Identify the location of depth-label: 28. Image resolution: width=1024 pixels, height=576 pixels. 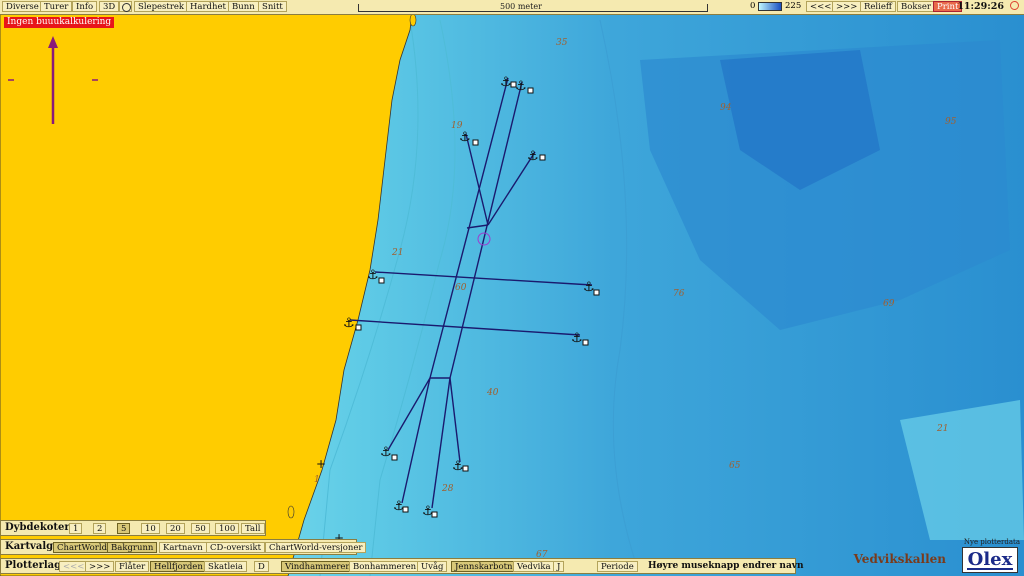
(447, 489).